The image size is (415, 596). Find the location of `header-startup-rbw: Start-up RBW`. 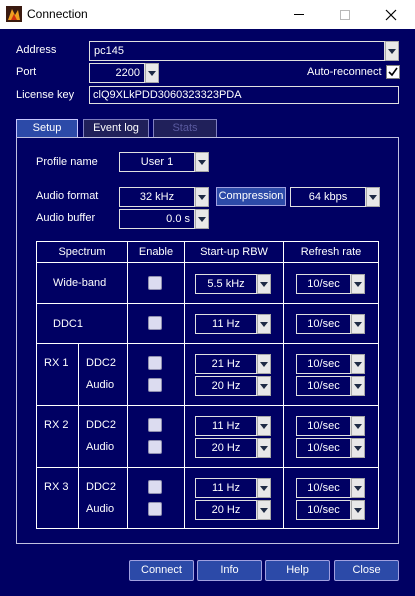

header-startup-rbw: Start-up RBW is located at coordinates (234, 252).